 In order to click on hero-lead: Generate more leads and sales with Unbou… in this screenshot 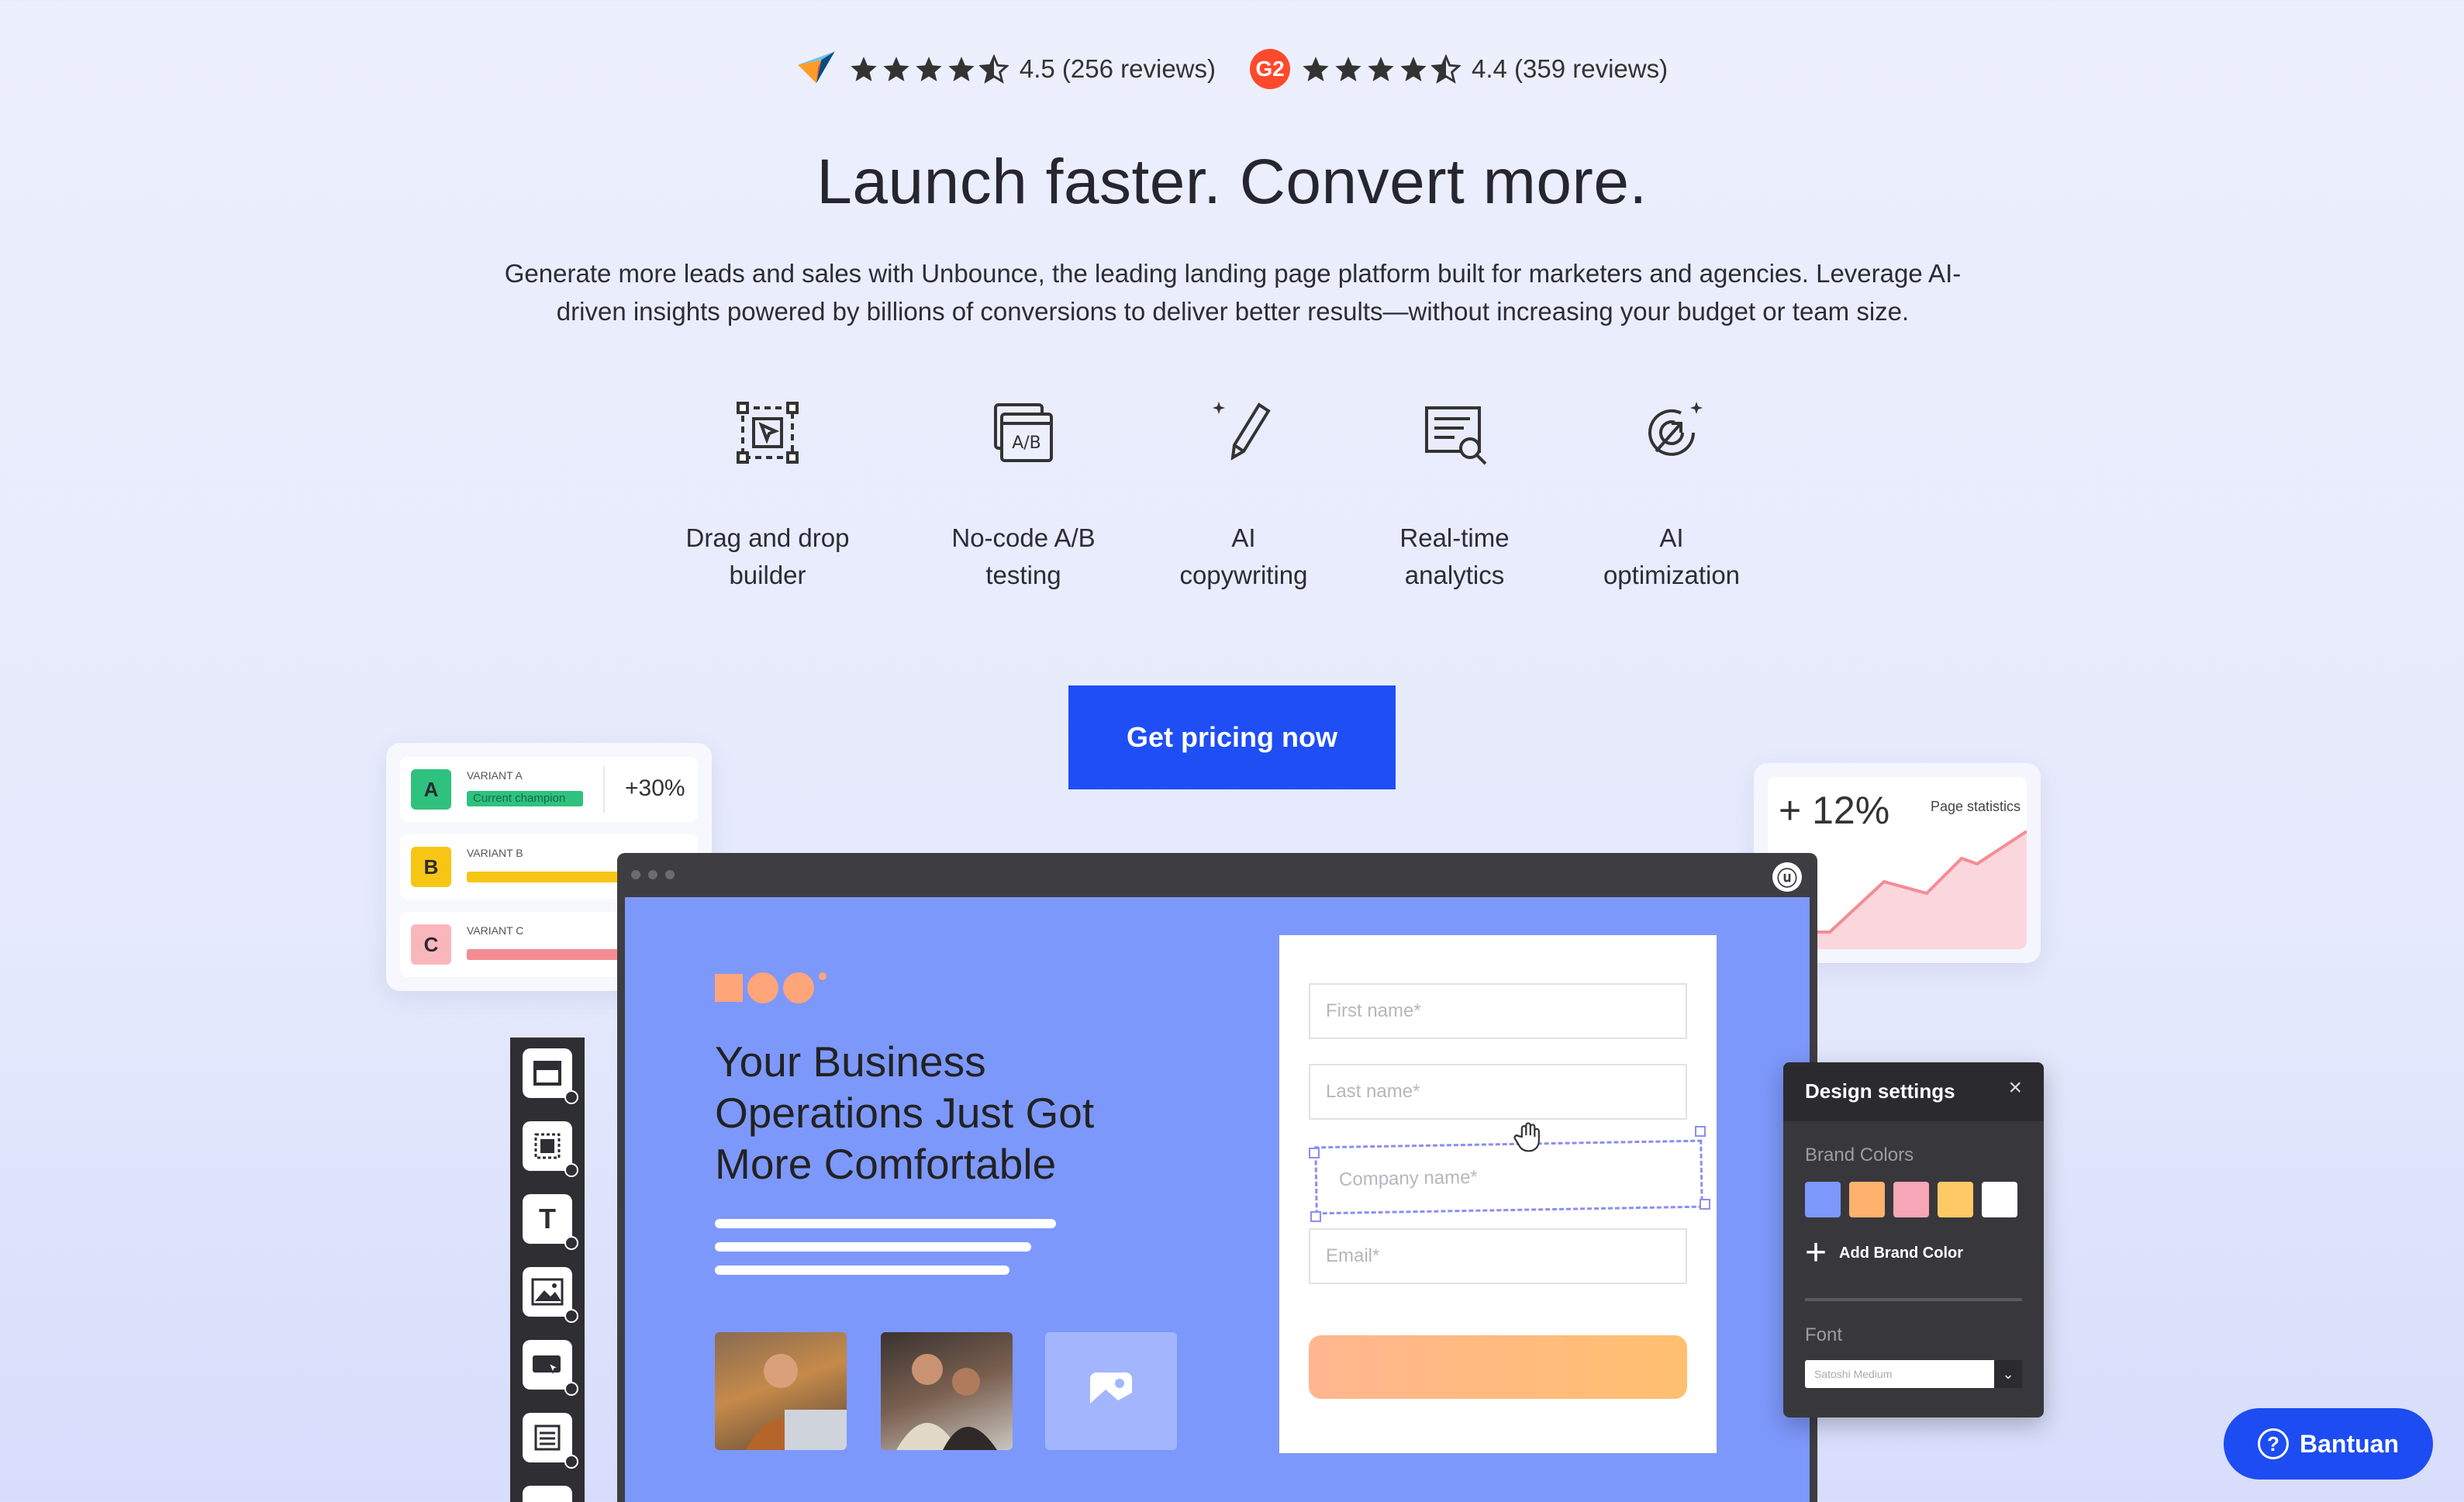, I will do `click(1233, 292)`.